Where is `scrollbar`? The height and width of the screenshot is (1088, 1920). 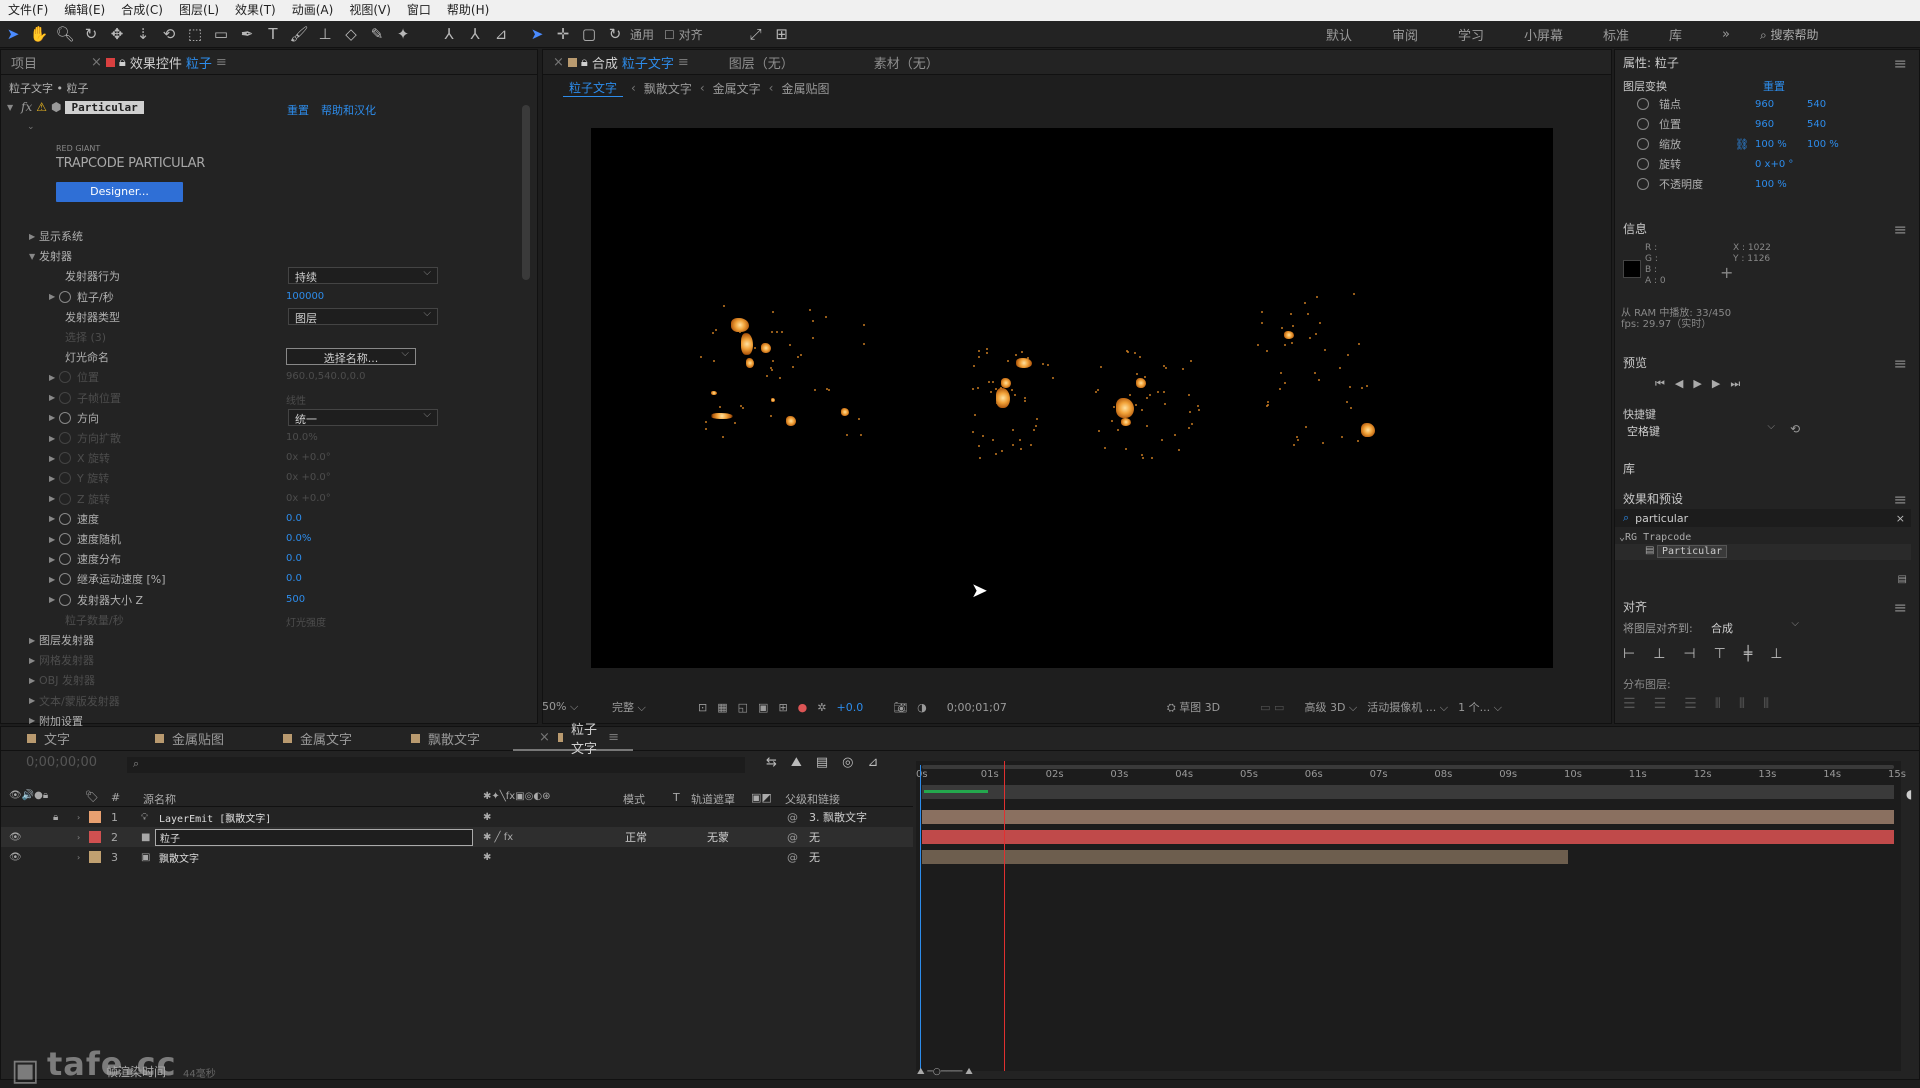 scrollbar is located at coordinates (526, 192).